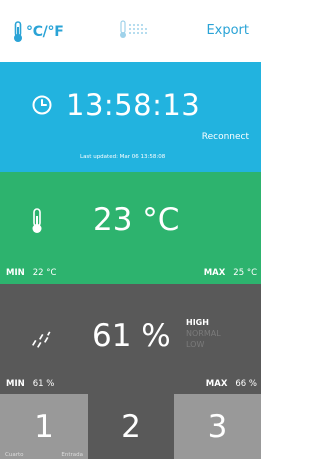 Image resolution: width=320 pixels, height=459 pixels. I want to click on humidity-toggle-button, so click(134, 30).